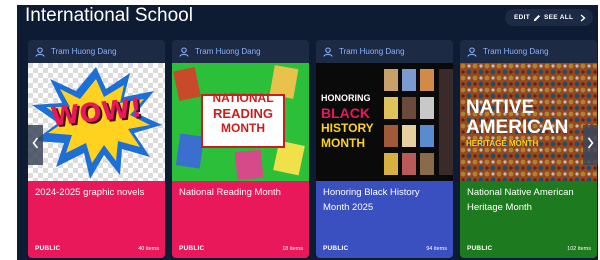 This screenshot has width=600, height=260. What do you see at coordinates (241, 248) in the screenshot?
I see `card-footer: PUBLIC 18 items` at bounding box center [241, 248].